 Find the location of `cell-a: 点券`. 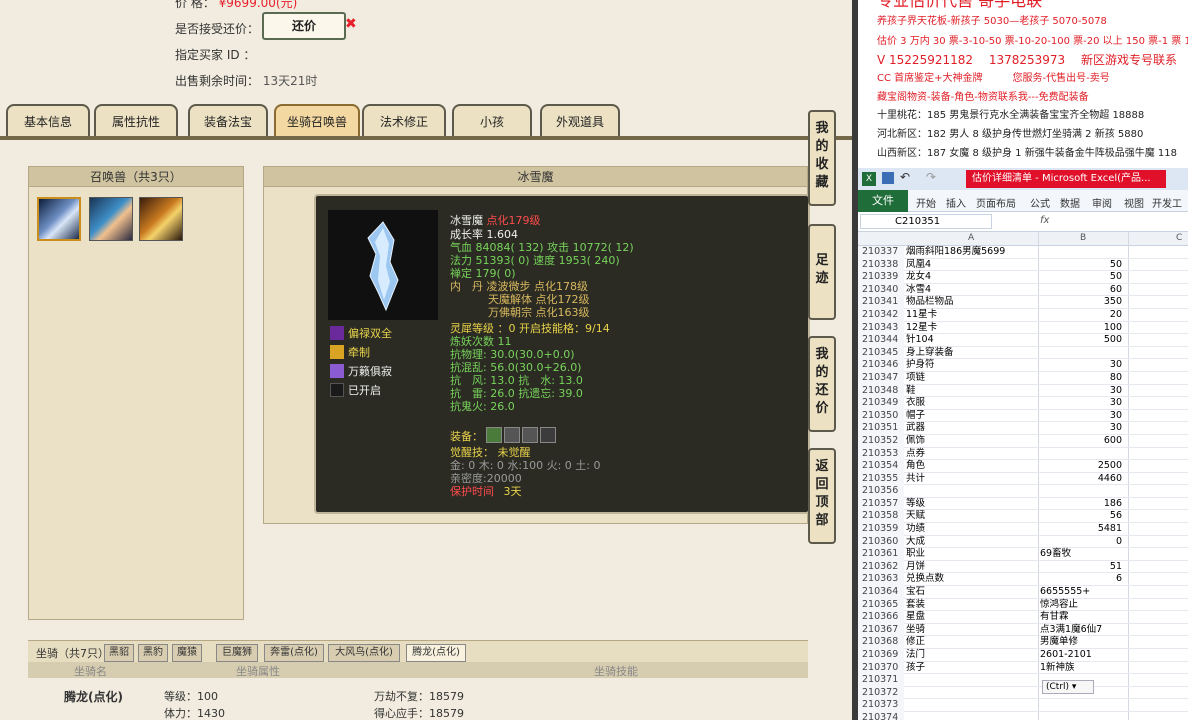

cell-a: 点券 is located at coordinates (915, 454).